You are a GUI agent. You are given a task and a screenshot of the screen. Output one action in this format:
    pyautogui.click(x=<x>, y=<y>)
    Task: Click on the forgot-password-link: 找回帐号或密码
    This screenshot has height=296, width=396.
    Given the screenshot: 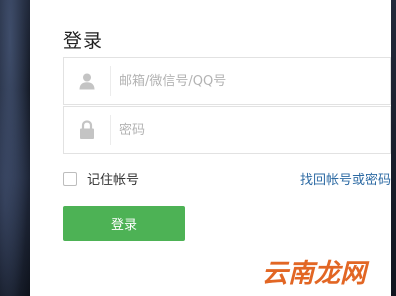 What is the action you would take?
    pyautogui.click(x=345, y=178)
    